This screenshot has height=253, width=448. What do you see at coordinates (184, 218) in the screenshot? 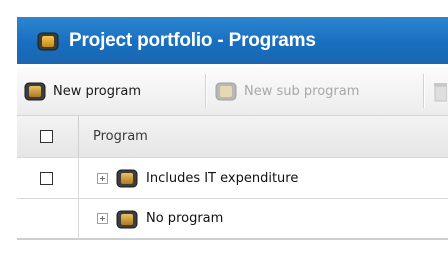
I see `program-name-link: No program` at bounding box center [184, 218].